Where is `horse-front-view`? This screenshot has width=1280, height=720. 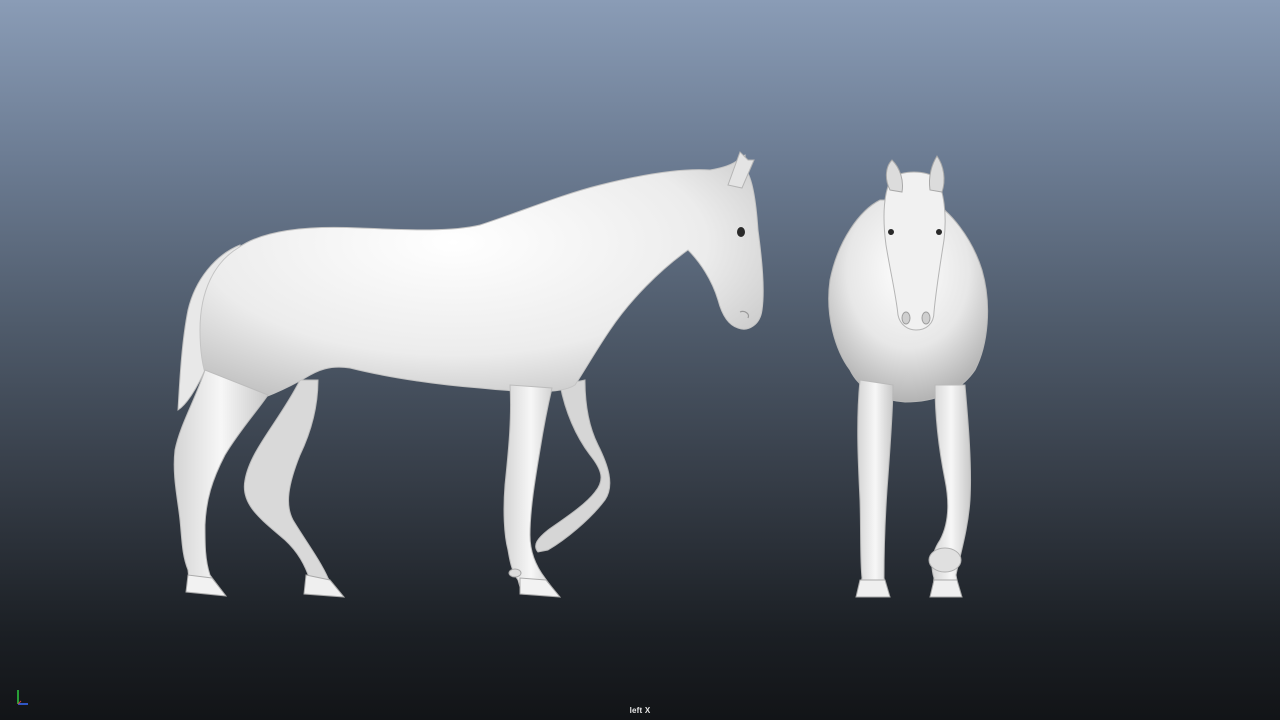
horse-front-view is located at coordinates (908, 376).